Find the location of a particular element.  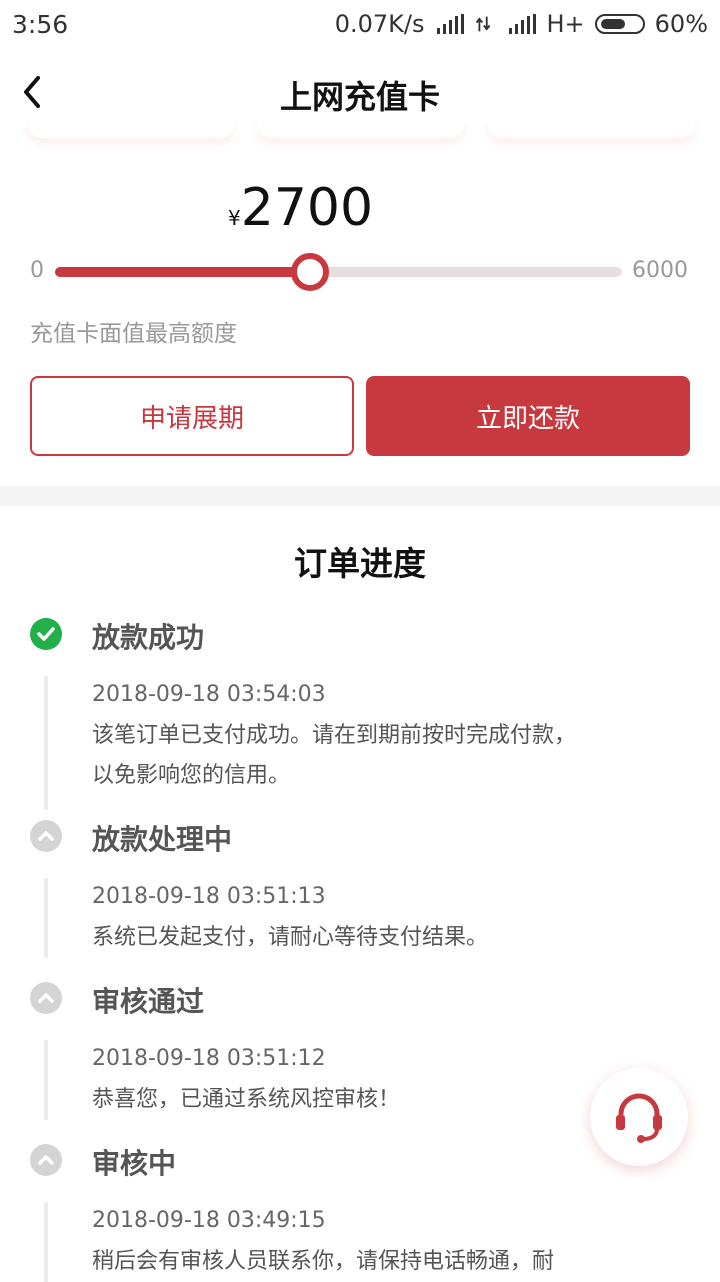

step-title: 放款成功 is located at coordinates (148, 637).